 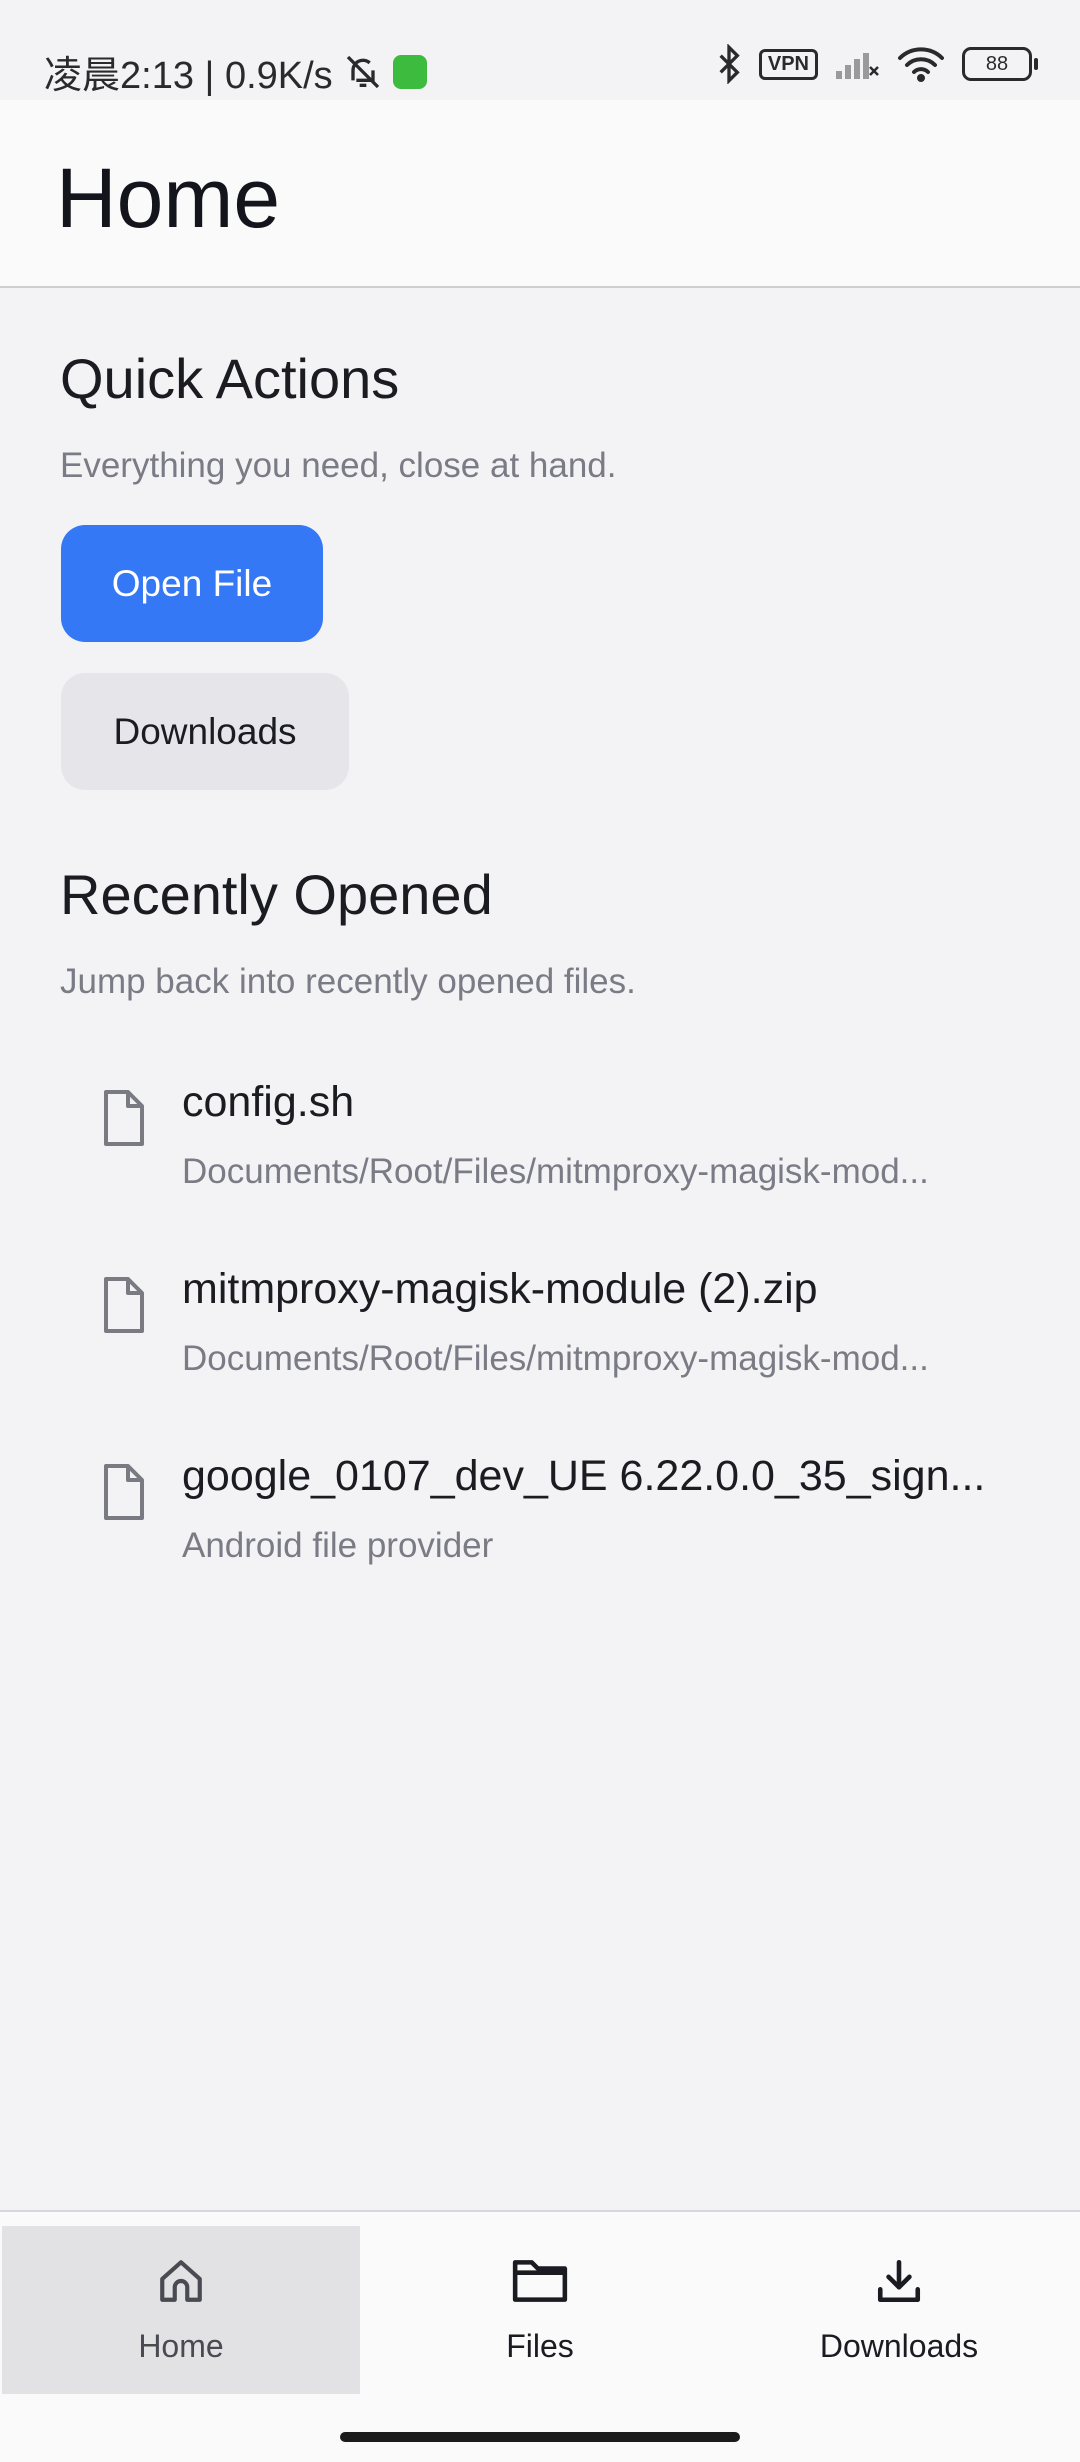 I want to click on nav-downloads: Downloads, so click(x=899, y=2310).